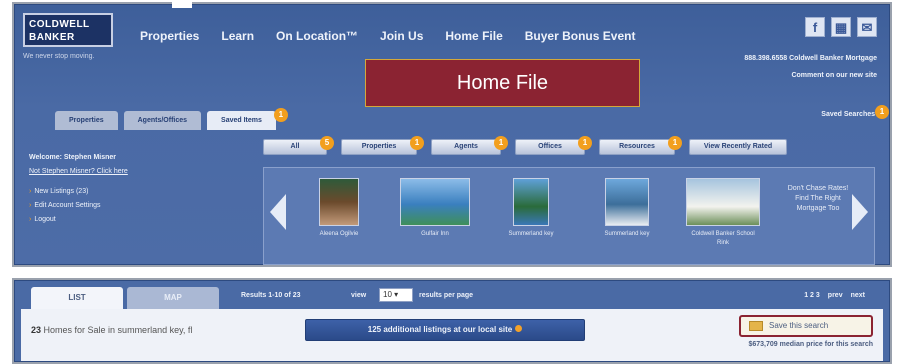  What do you see at coordinates (810, 58) in the screenshot?
I see `mortgage-phone-link: 888.398.6558 Coldwell Banker Mortgage` at bounding box center [810, 58].